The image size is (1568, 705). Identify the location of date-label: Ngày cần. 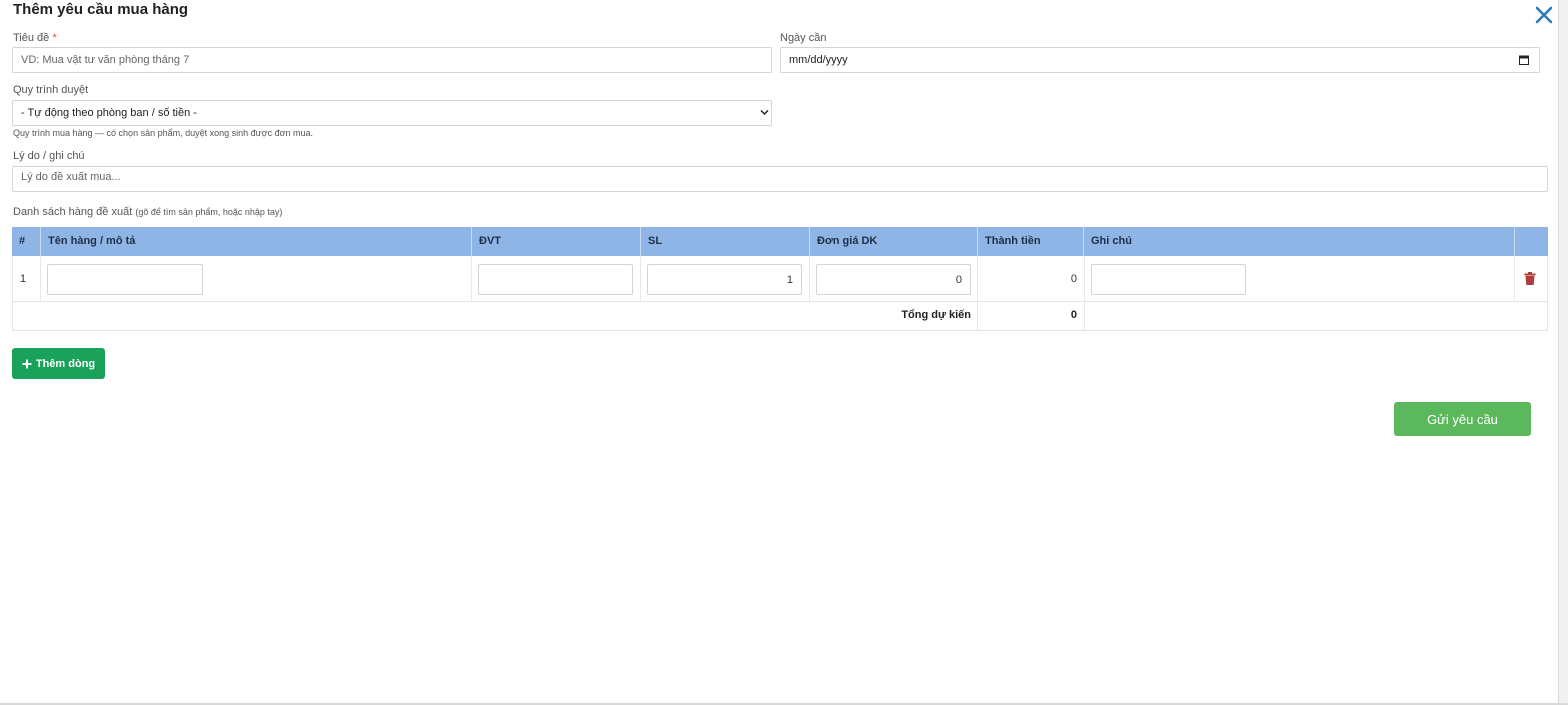
(803, 38).